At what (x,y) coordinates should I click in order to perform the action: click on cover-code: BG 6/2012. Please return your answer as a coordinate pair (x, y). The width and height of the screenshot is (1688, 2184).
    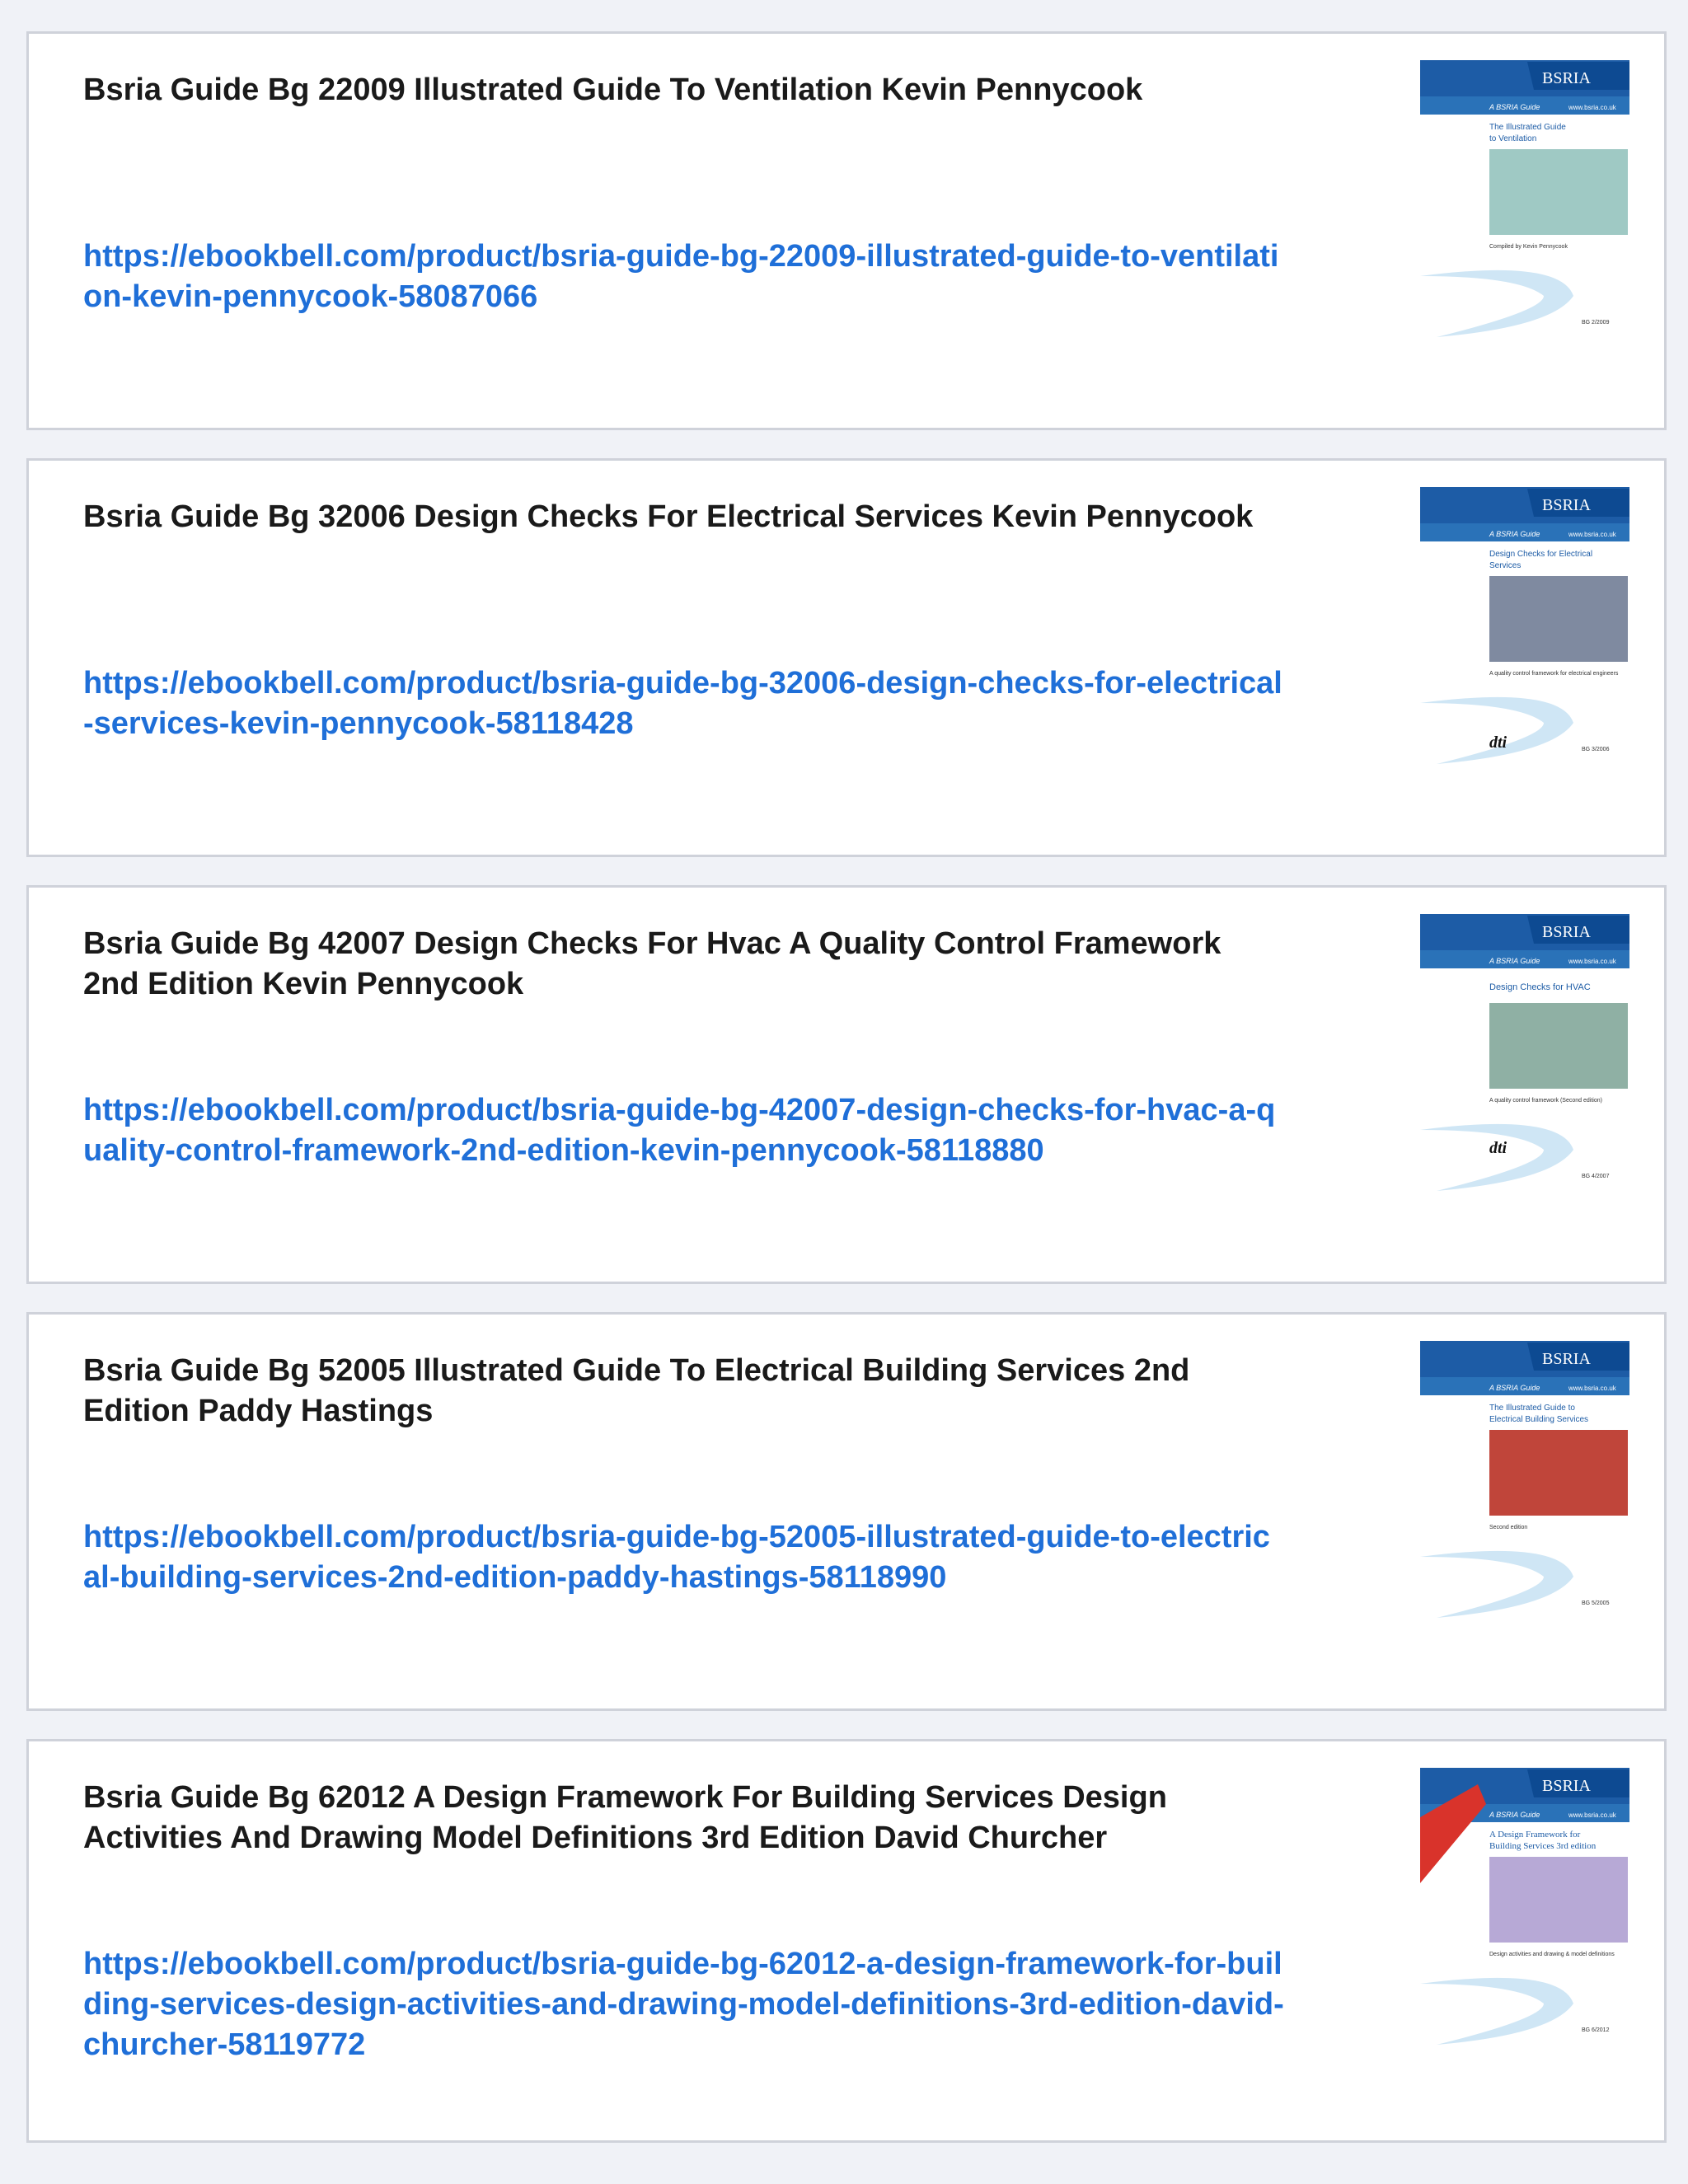
    Looking at the image, I should click on (1596, 2030).